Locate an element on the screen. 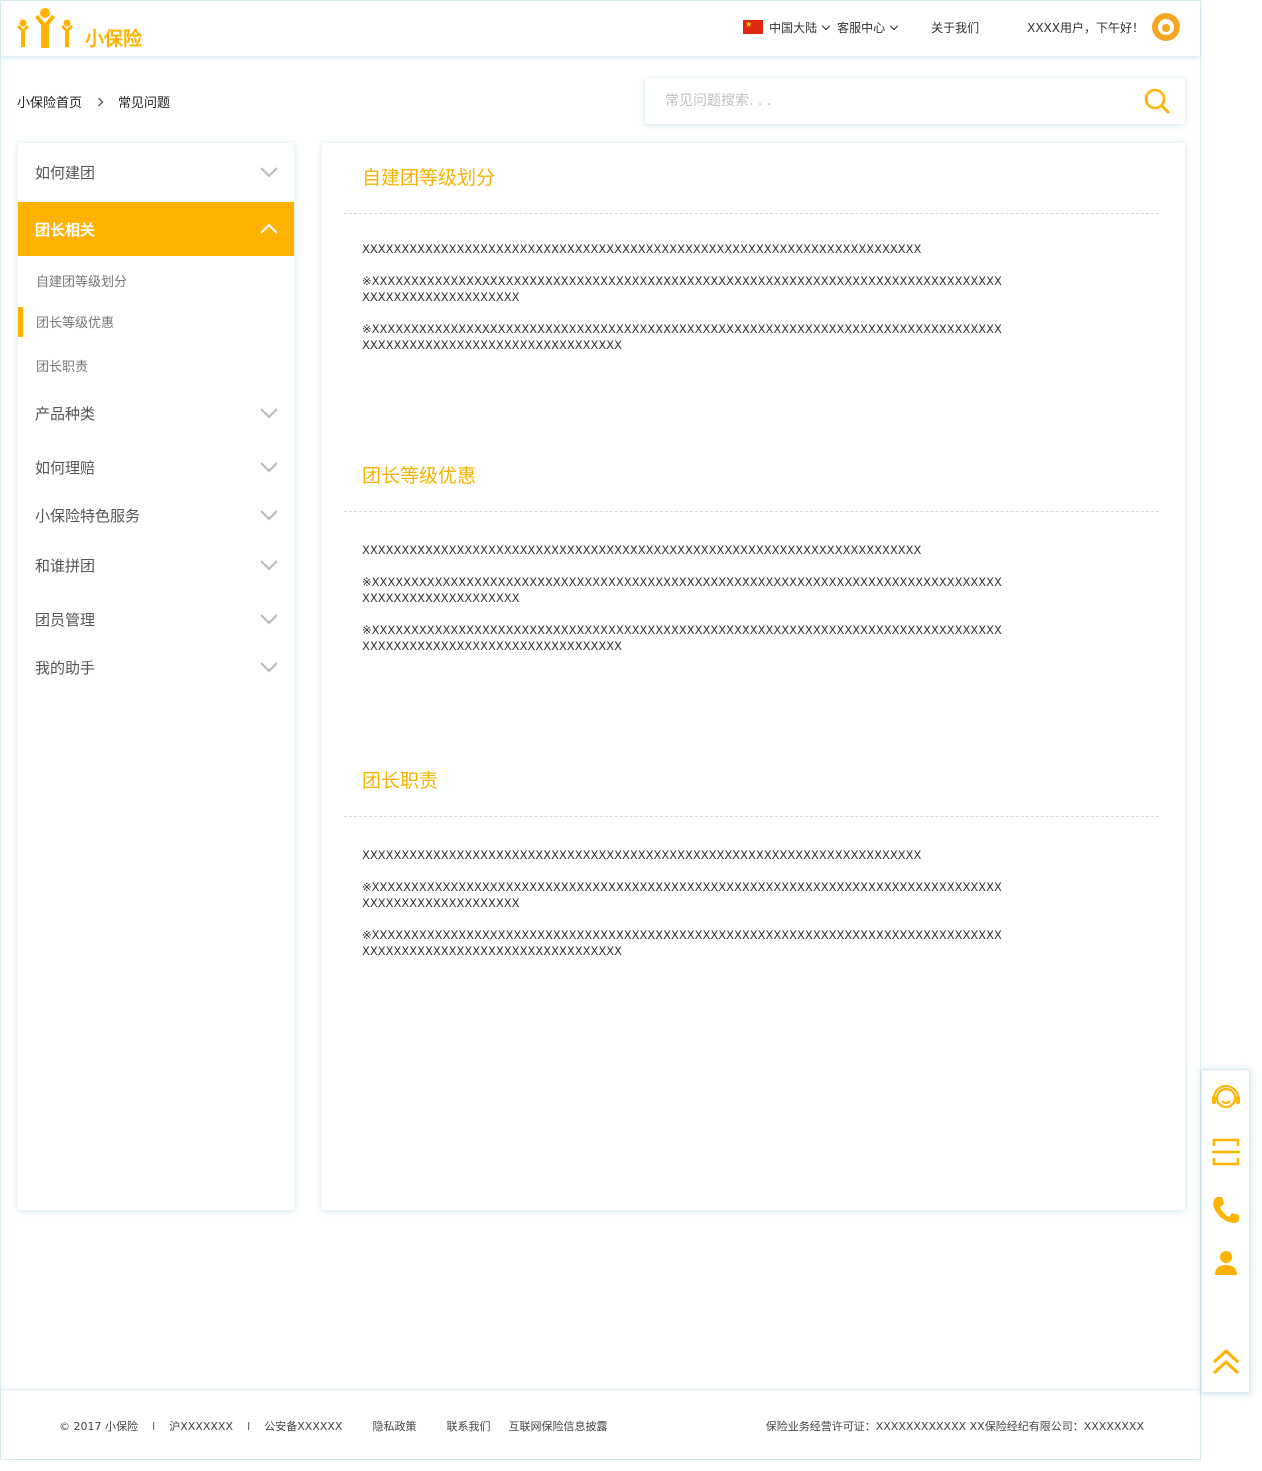 Image resolution: width=1262 pixels, height=1471 pixels. customer-service-menu: 客服中心 is located at coordinates (871, 27).